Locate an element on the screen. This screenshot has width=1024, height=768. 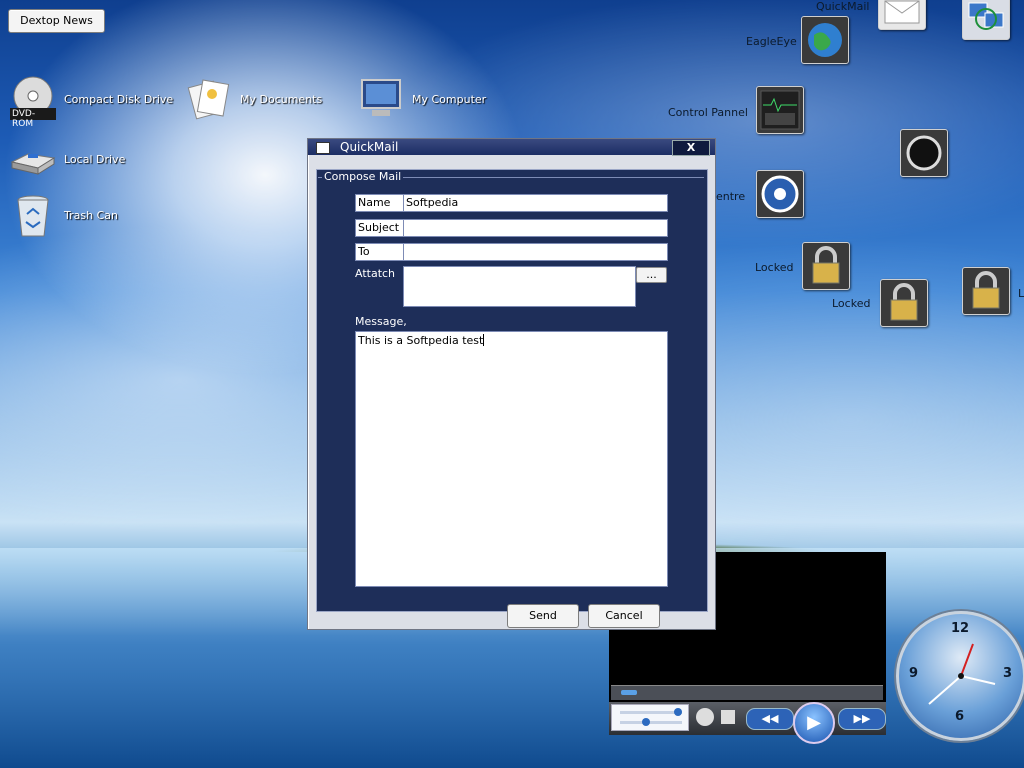
trash-can-label: Trash Can is located at coordinates (91, 215).